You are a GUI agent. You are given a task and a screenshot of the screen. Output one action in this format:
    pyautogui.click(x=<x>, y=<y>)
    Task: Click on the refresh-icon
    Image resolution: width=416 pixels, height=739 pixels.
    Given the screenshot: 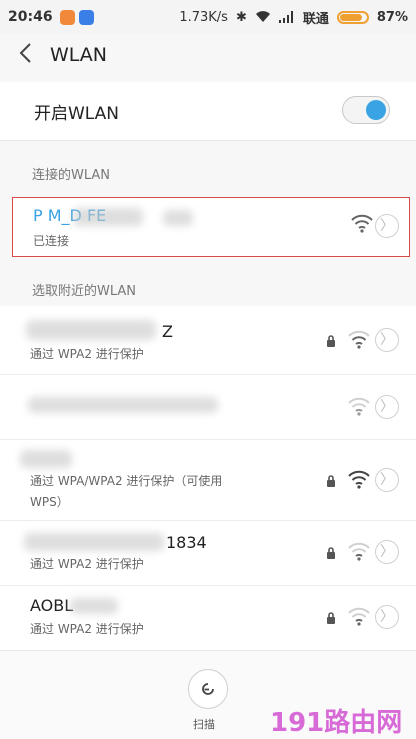 What is the action you would take?
    pyautogui.click(x=208, y=689)
    